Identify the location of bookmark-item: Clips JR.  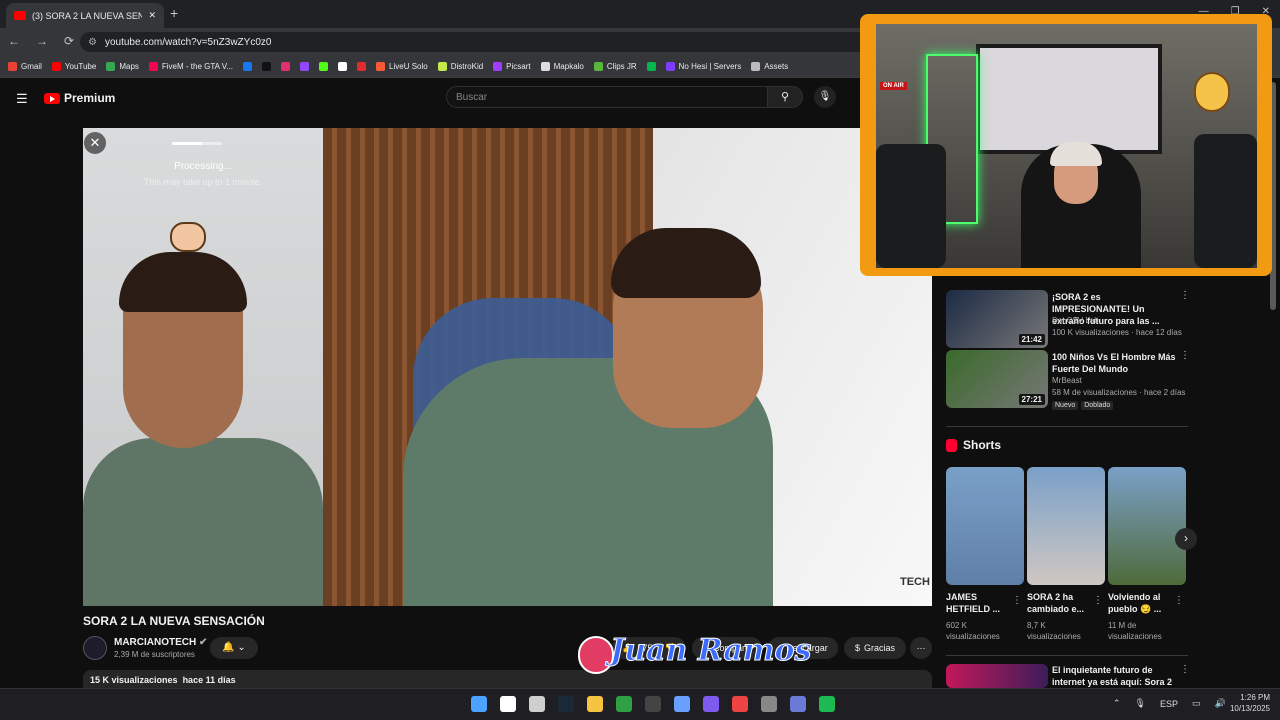
(615, 66).